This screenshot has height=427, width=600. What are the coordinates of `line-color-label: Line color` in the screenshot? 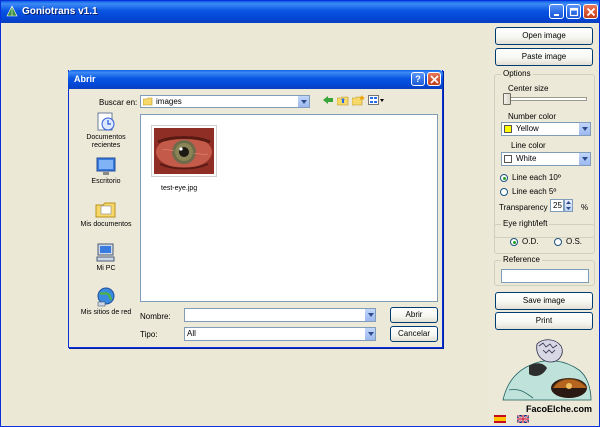 It's located at (528, 145).